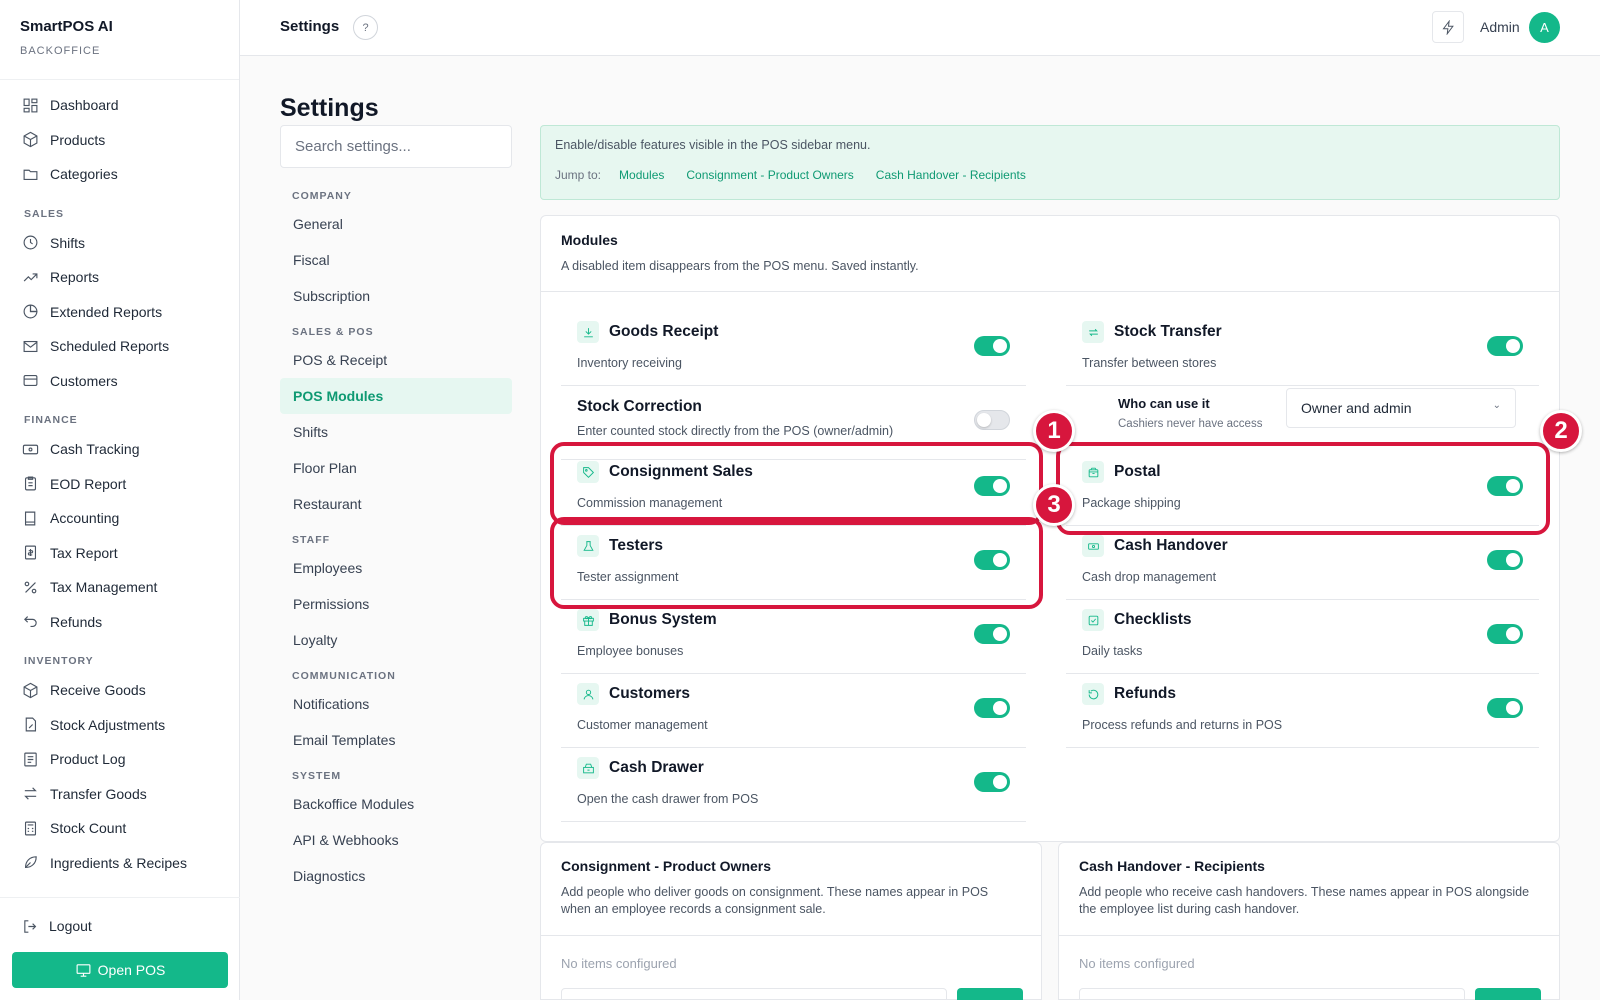  I want to click on annotation-highlight-postal, so click(1303, 488).